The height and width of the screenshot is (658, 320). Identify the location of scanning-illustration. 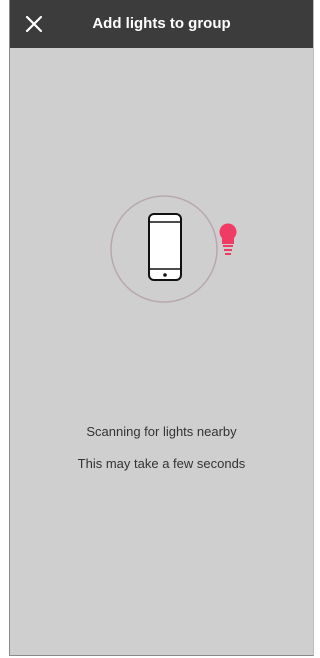
(173, 249).